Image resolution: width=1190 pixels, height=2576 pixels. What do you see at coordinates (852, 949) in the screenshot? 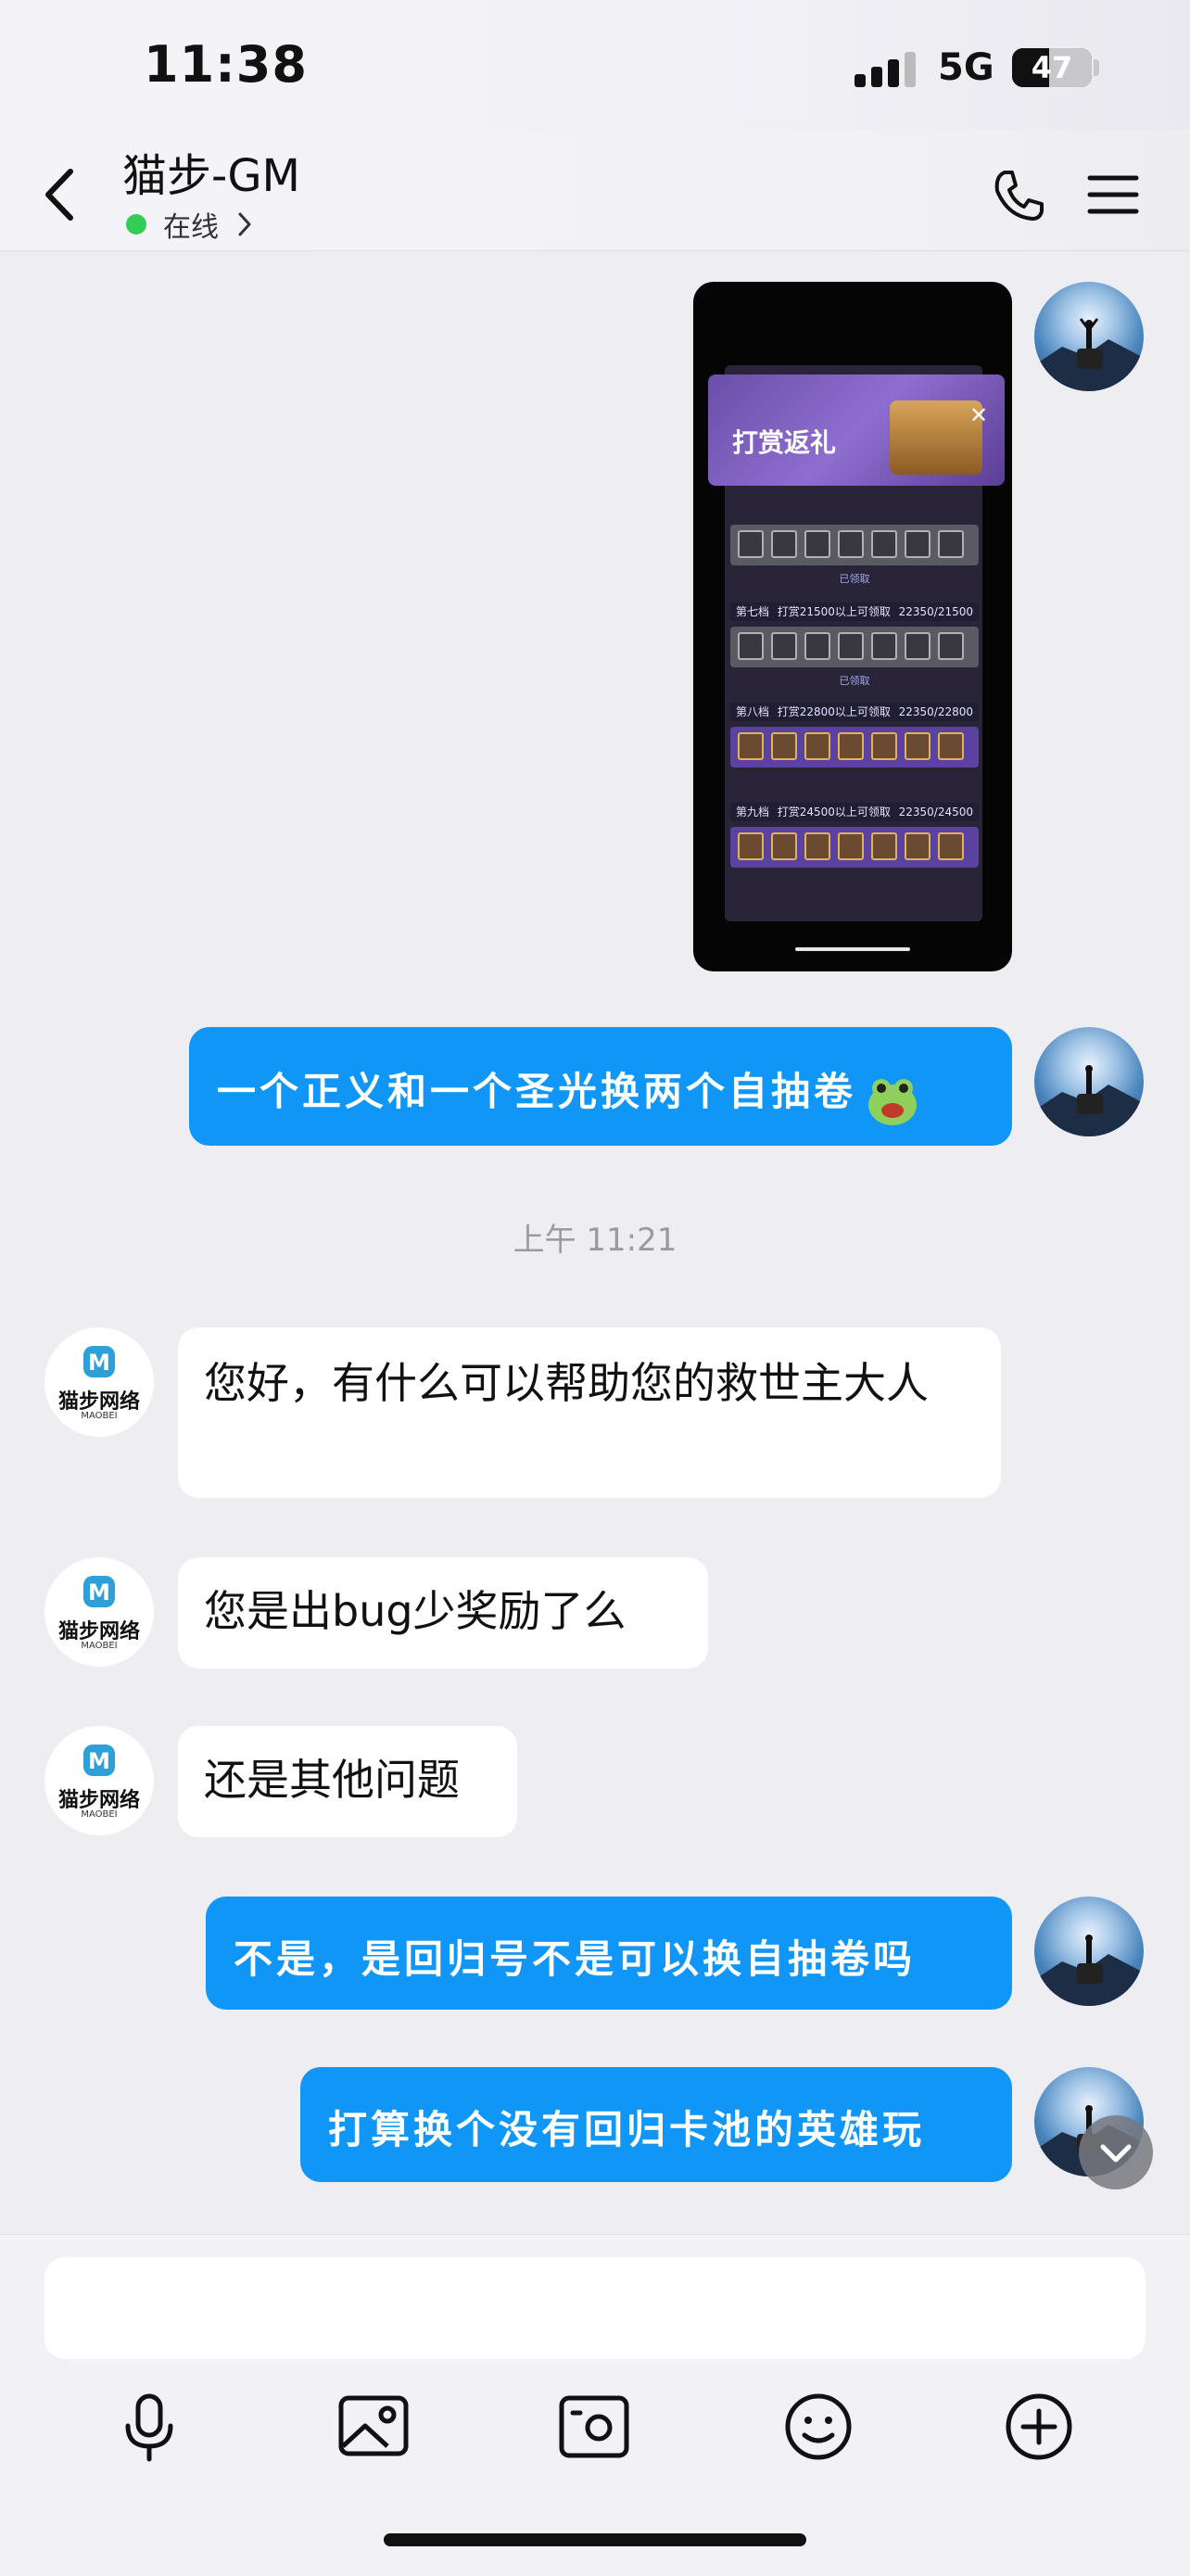
I see `image-home-indicator` at bounding box center [852, 949].